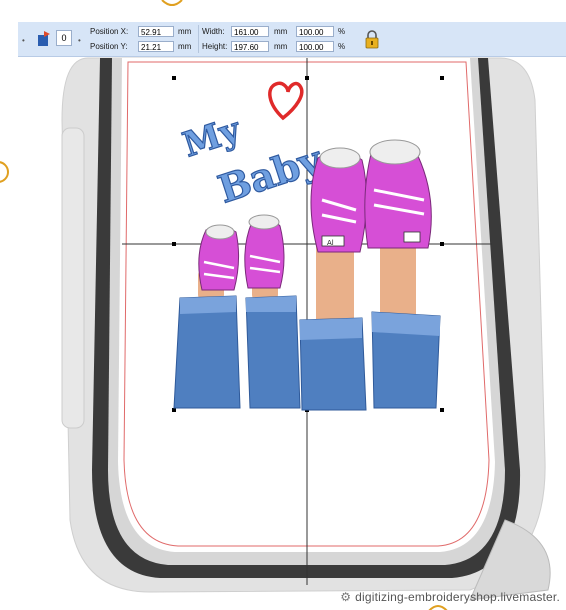  Describe the element at coordinates (73, 278) in the screenshot. I see `hoop-left-clip` at that location.